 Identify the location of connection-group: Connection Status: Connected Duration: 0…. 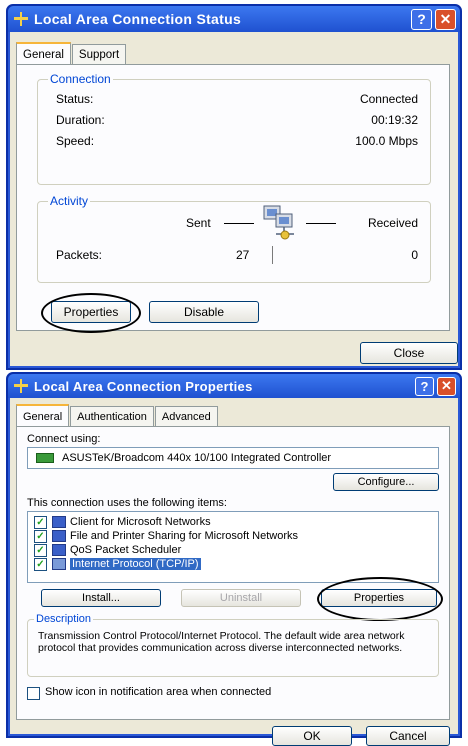
(234, 128).